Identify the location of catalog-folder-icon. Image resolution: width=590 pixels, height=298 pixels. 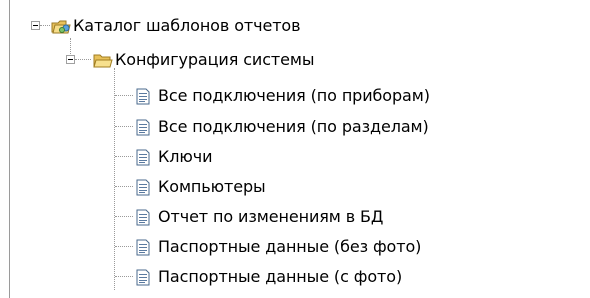
(61, 26).